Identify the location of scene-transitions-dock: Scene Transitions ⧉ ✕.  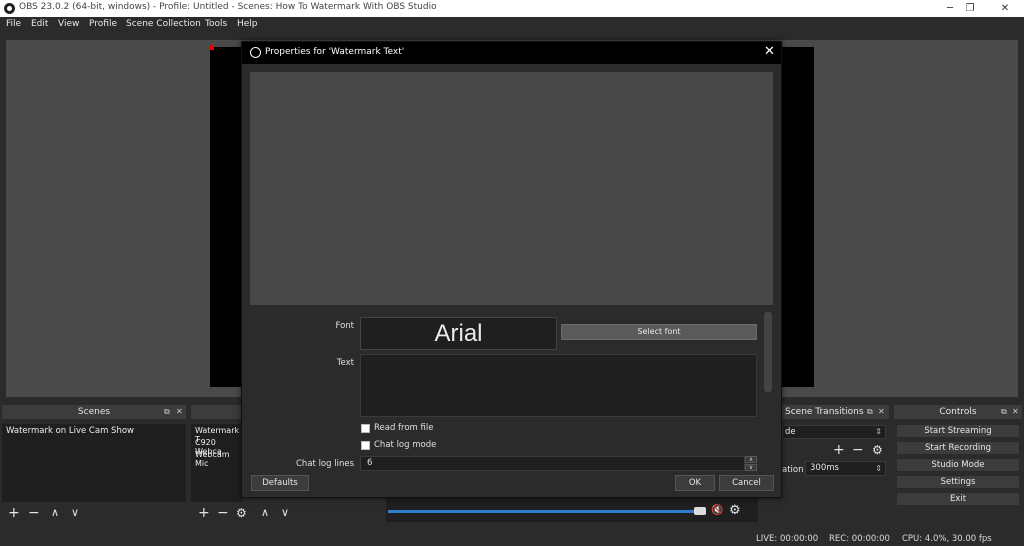
(835, 412).